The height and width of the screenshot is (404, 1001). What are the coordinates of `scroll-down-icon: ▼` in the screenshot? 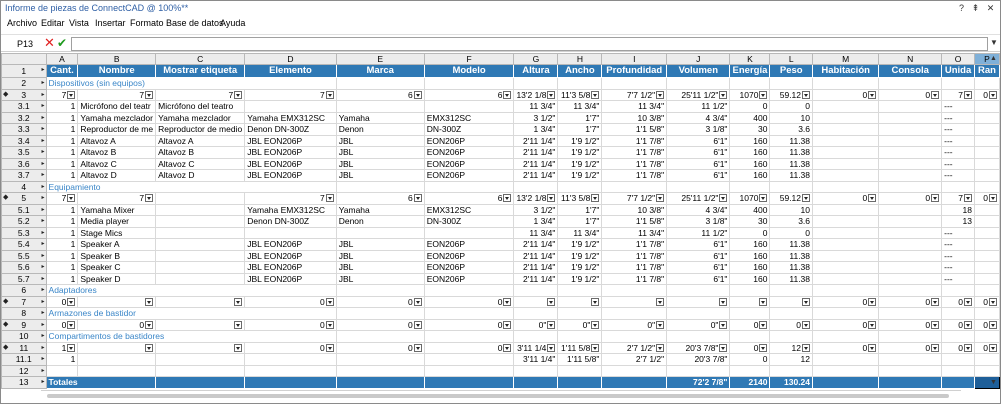 It's located at (993, 382).